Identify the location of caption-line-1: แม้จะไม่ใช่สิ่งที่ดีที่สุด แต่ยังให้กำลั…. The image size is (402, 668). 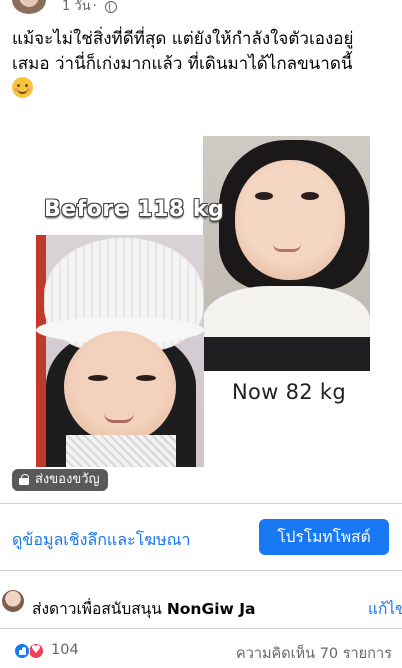
(183, 39).